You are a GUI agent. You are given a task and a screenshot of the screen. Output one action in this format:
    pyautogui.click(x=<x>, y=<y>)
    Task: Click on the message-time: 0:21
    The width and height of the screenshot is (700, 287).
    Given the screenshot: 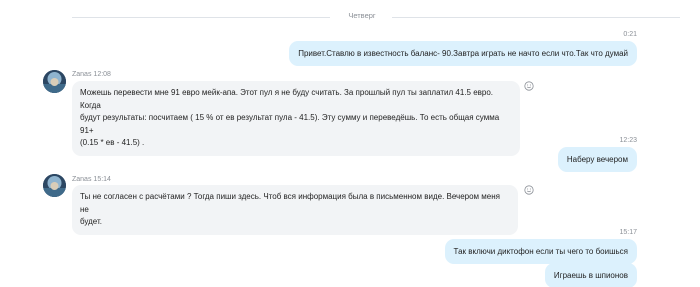 What is the action you would take?
    pyautogui.click(x=630, y=34)
    